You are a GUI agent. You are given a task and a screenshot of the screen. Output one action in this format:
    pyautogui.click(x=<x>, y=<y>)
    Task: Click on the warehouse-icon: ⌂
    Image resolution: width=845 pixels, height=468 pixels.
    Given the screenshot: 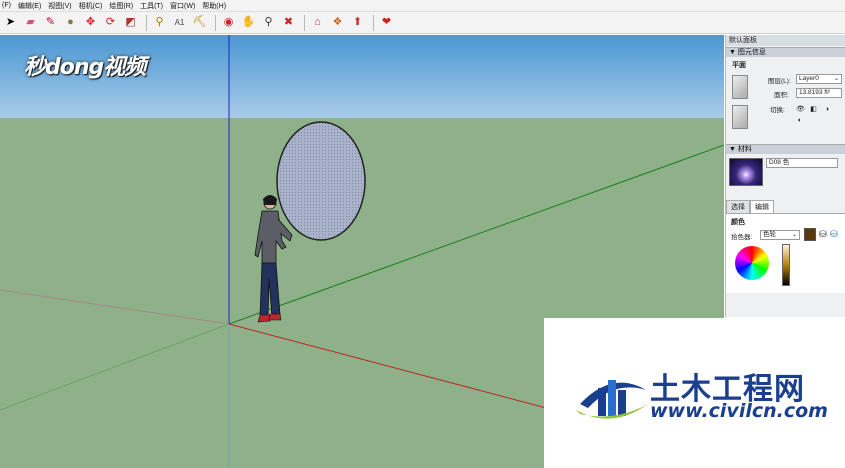 What is the action you would take?
    pyautogui.click(x=317, y=22)
    